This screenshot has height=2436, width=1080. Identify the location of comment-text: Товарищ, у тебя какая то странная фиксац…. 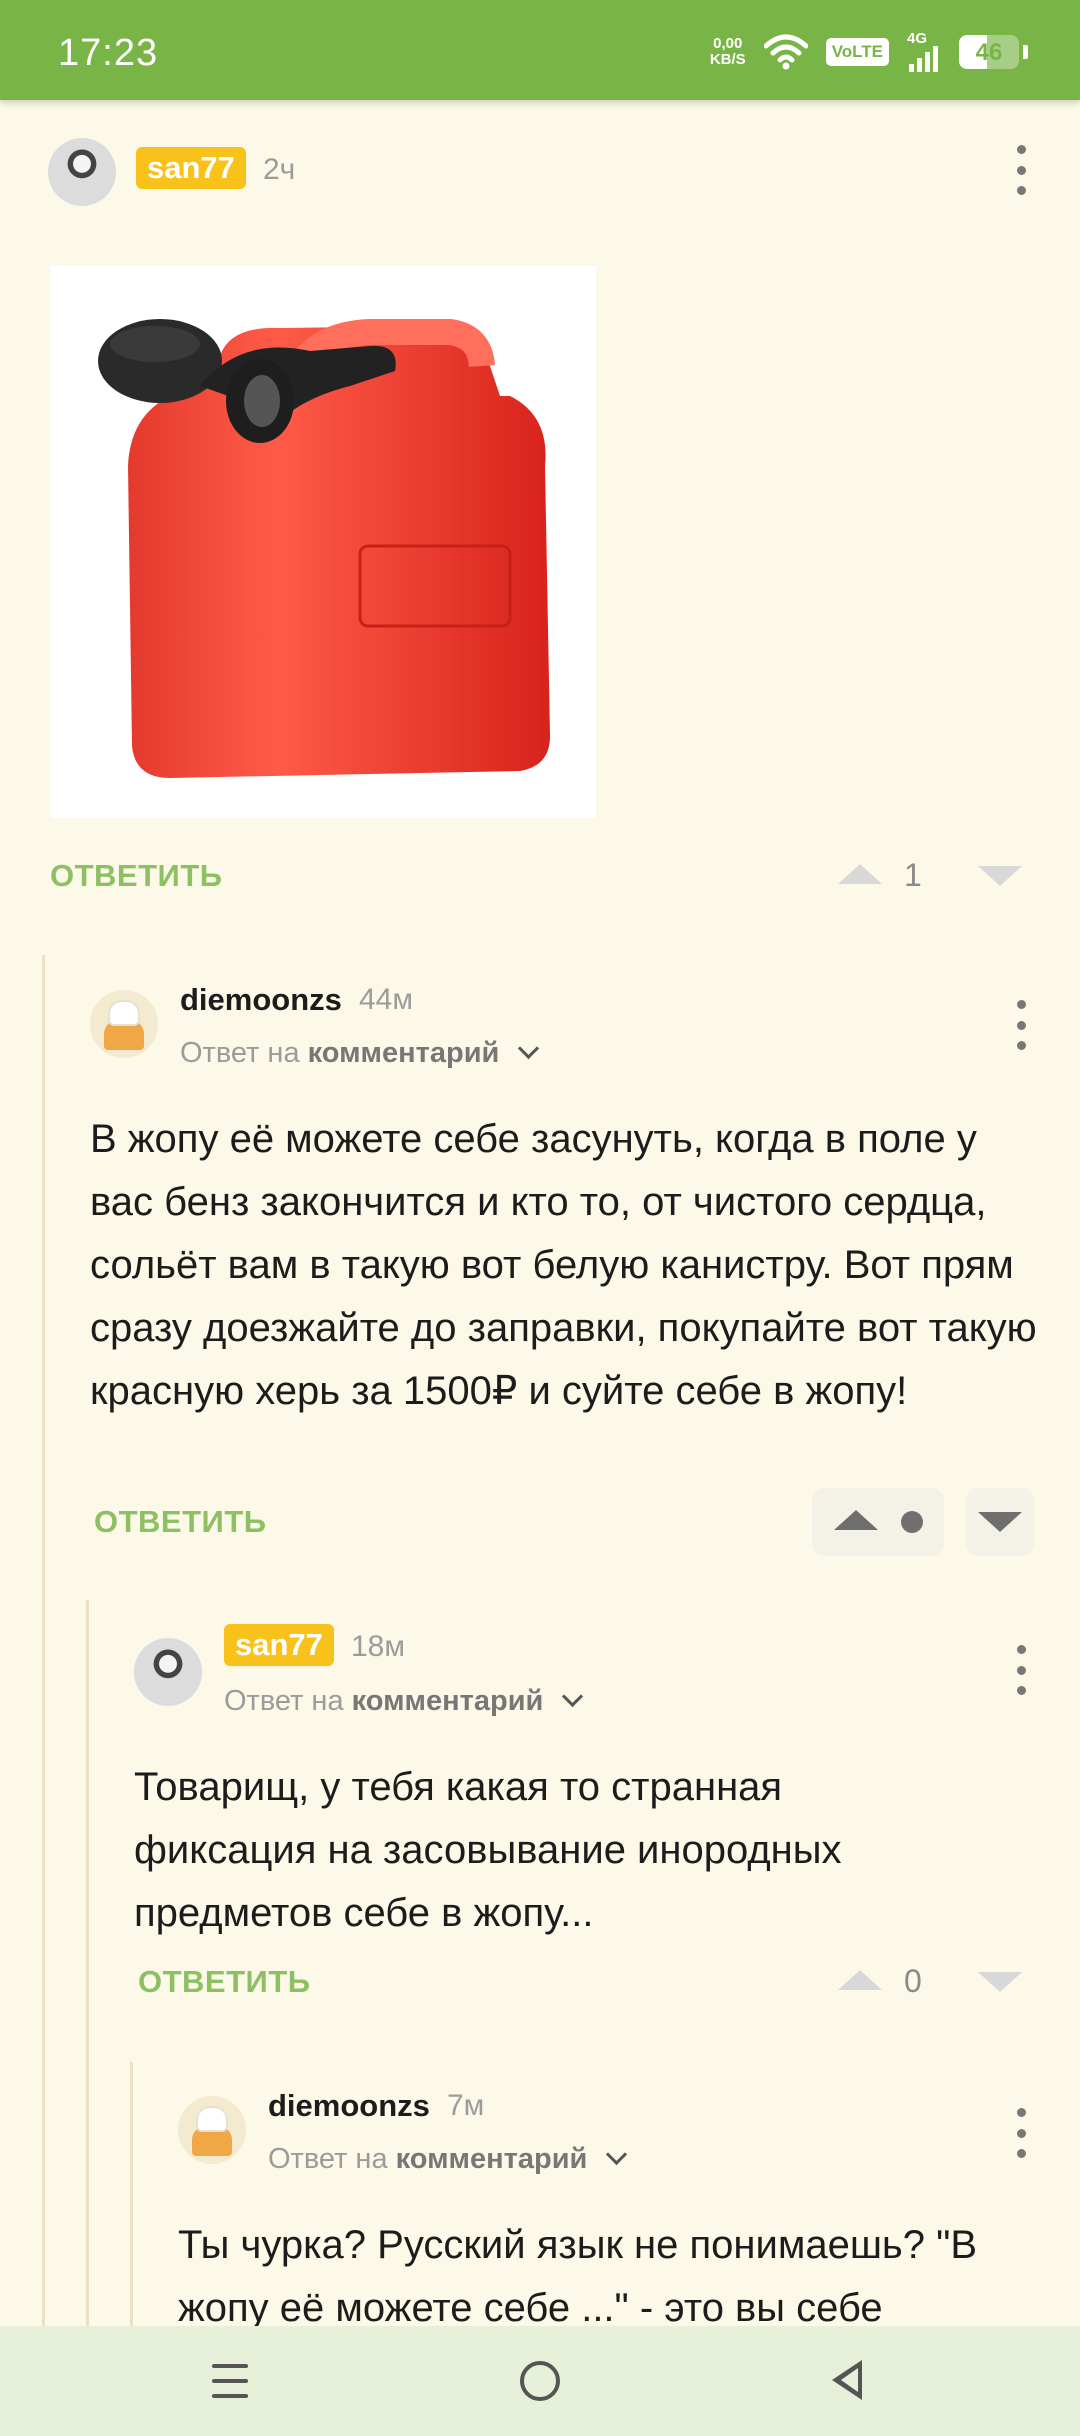
(488, 1850).